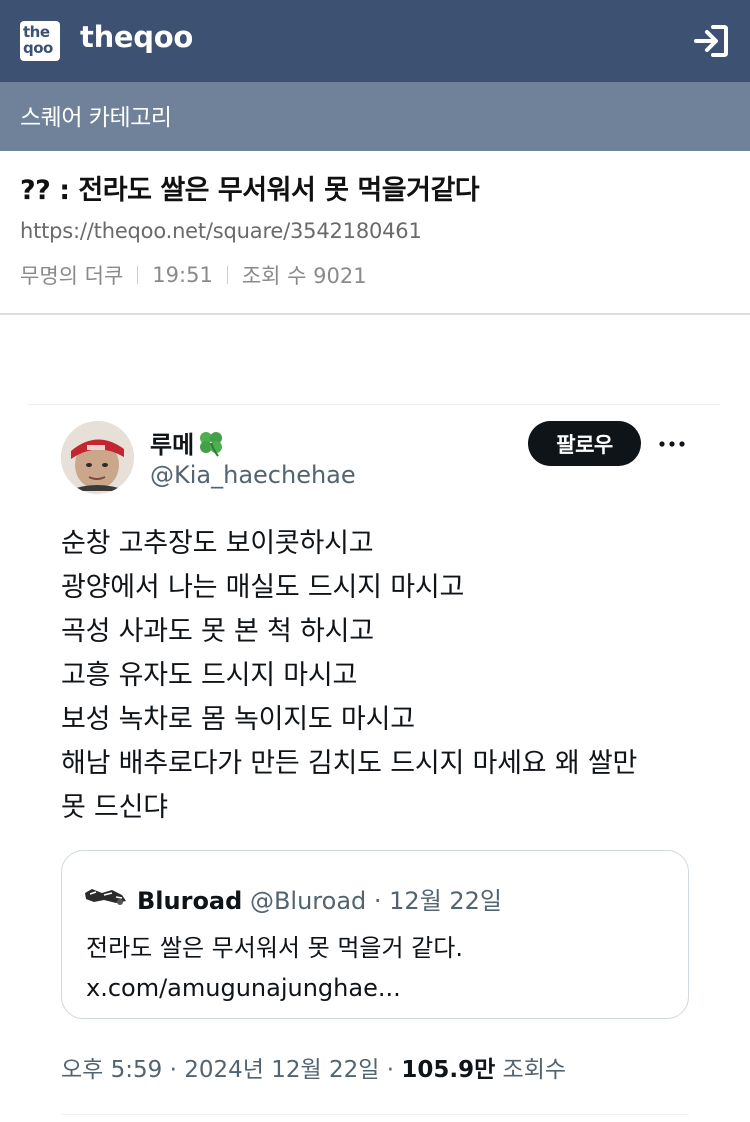  Describe the element at coordinates (136, 37) in the screenshot. I see `site-brand: theqoo` at that location.